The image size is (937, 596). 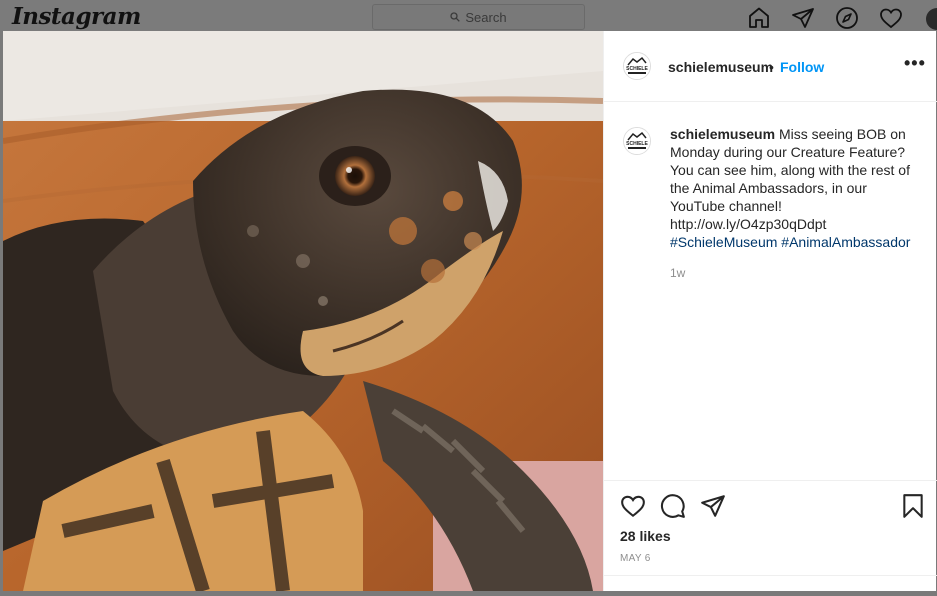 I want to click on like-heart-icon, so click(x=633, y=506).